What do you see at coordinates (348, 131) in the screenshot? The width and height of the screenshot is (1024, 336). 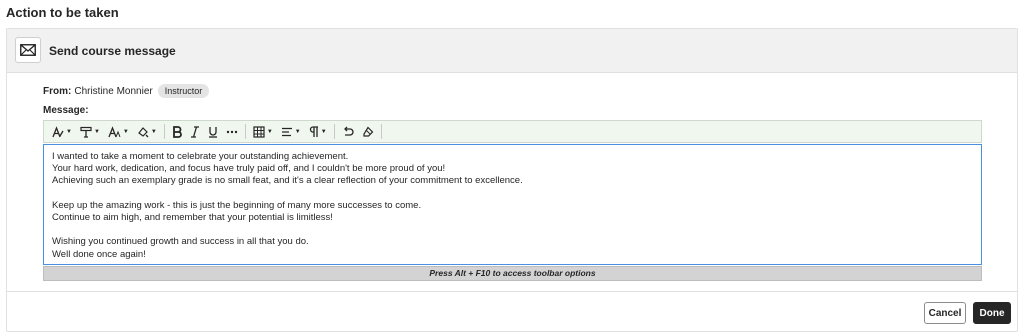 I see `undo-icon` at bounding box center [348, 131].